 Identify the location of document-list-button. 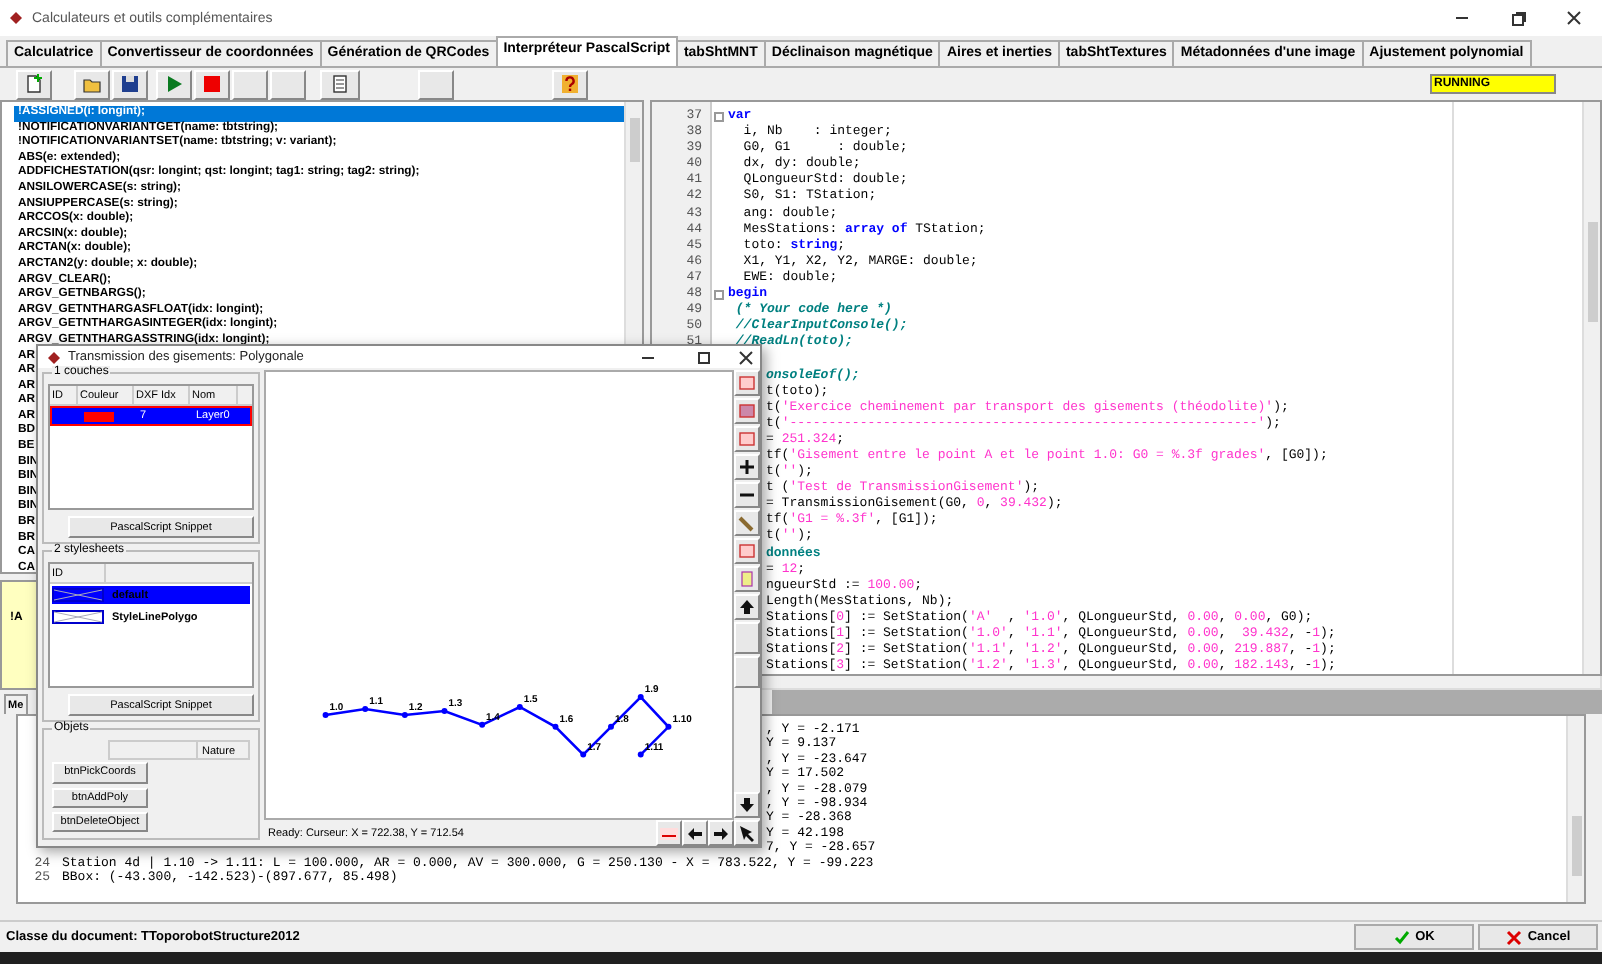
(340, 84).